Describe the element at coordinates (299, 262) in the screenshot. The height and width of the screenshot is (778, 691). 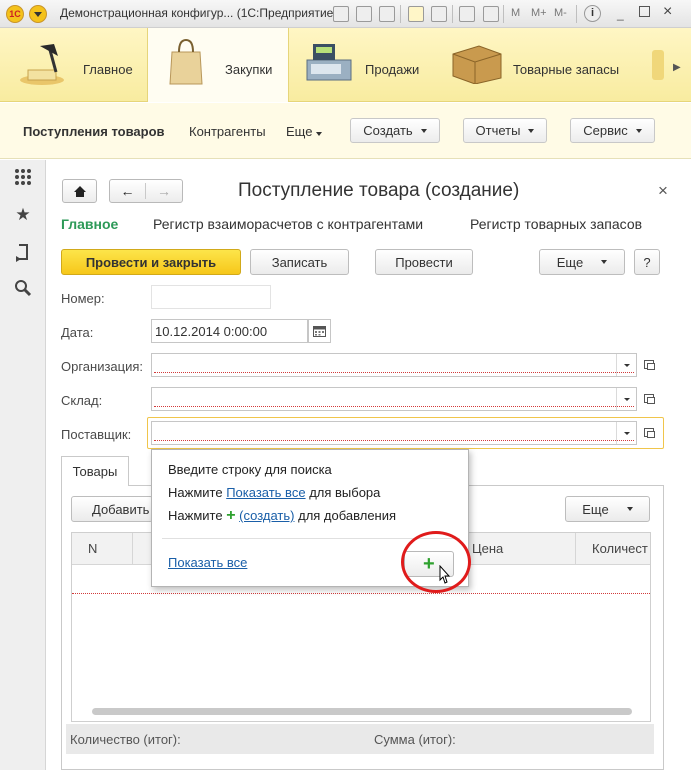
I see `save-button: Записать` at that location.